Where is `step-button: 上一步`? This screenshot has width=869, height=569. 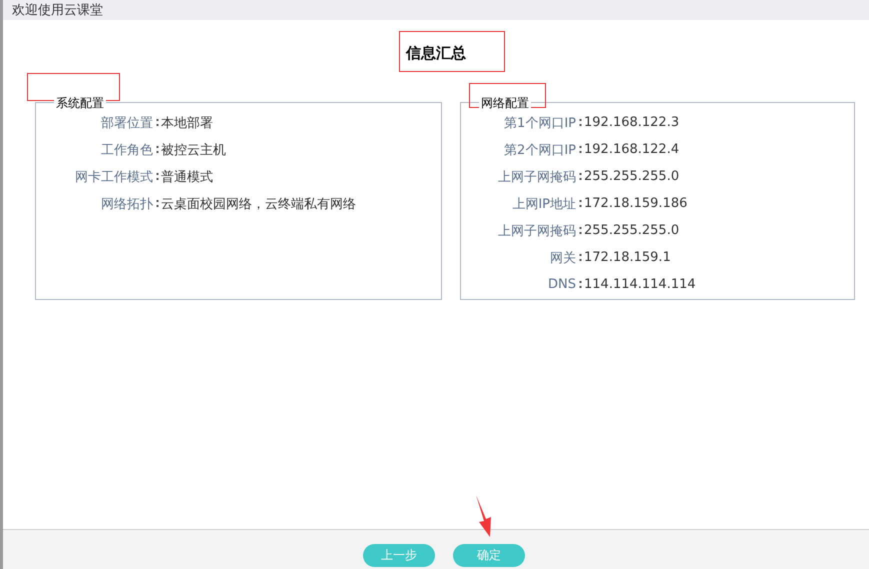
step-button: 上一步 is located at coordinates (399, 555).